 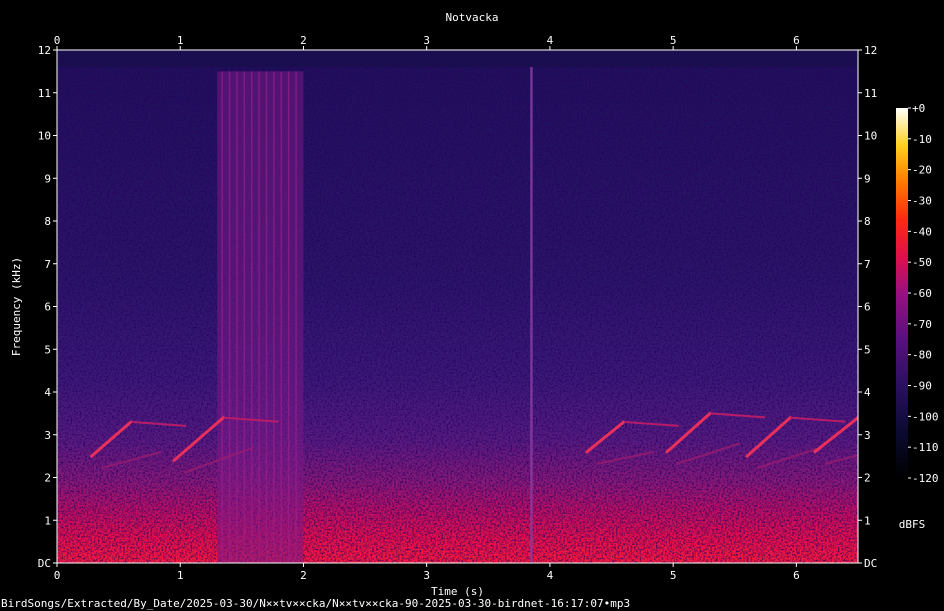 What do you see at coordinates (902, 293) in the screenshot?
I see `colorbar` at bounding box center [902, 293].